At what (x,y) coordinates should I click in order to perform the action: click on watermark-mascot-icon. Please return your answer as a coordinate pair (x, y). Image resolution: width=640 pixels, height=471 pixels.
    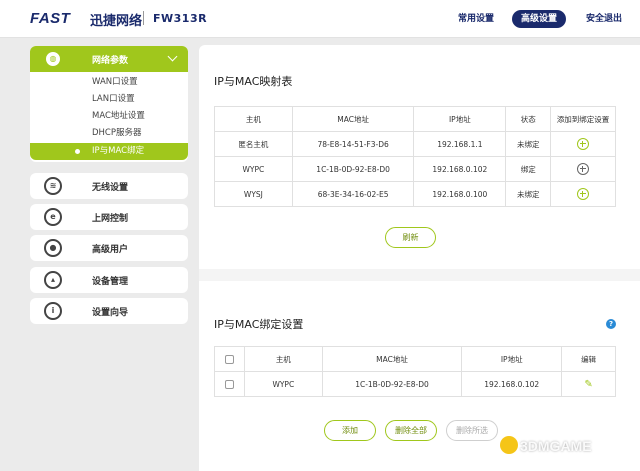
    Looking at the image, I should click on (509, 445).